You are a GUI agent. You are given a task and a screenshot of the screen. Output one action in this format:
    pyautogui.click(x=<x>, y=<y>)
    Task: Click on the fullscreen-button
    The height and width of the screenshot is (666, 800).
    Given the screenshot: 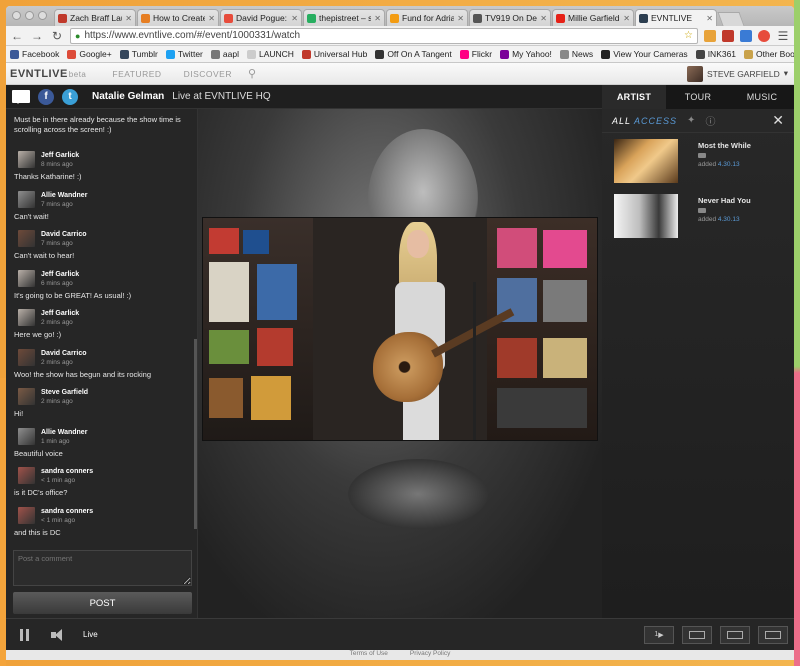 What is the action you would take?
    pyautogui.click(x=773, y=634)
    